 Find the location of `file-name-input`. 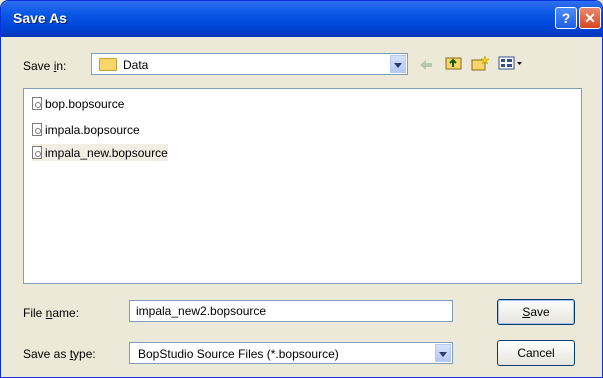

file-name-input is located at coordinates (286, 311).